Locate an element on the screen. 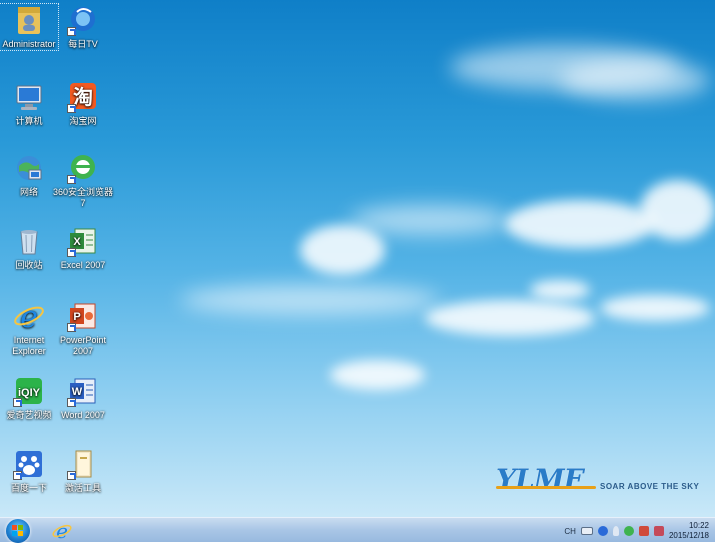  svg-text: W is located at coordinates (77, 392).